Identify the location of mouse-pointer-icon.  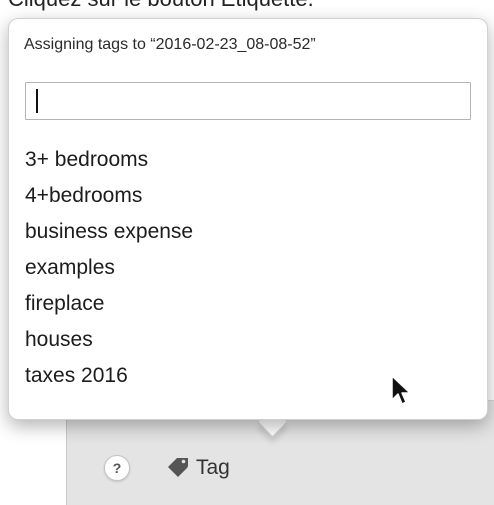
(401, 390).